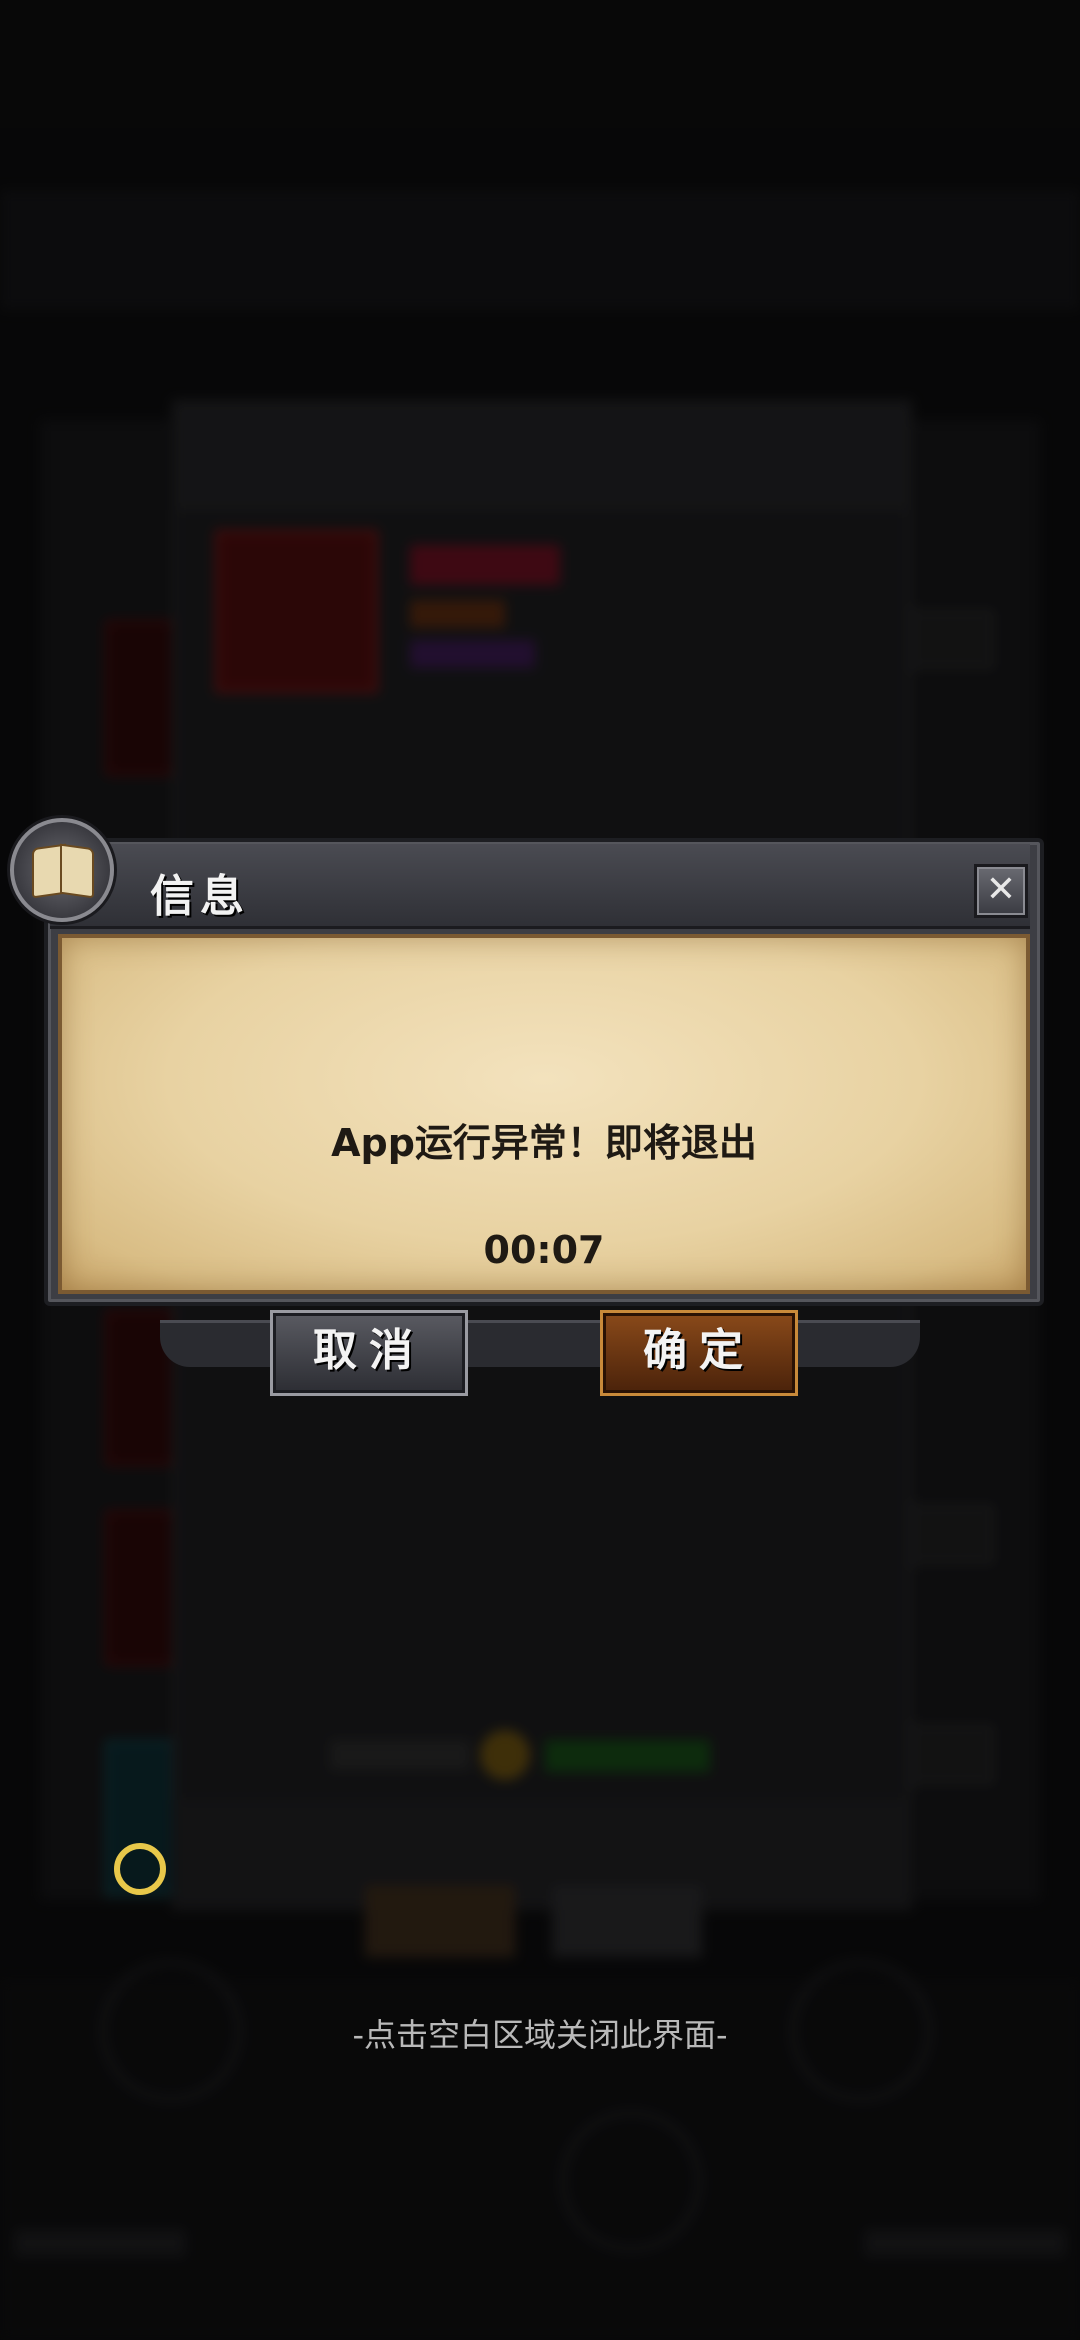 The image size is (1080, 2340). I want to click on open-book-icon, so click(62, 870).